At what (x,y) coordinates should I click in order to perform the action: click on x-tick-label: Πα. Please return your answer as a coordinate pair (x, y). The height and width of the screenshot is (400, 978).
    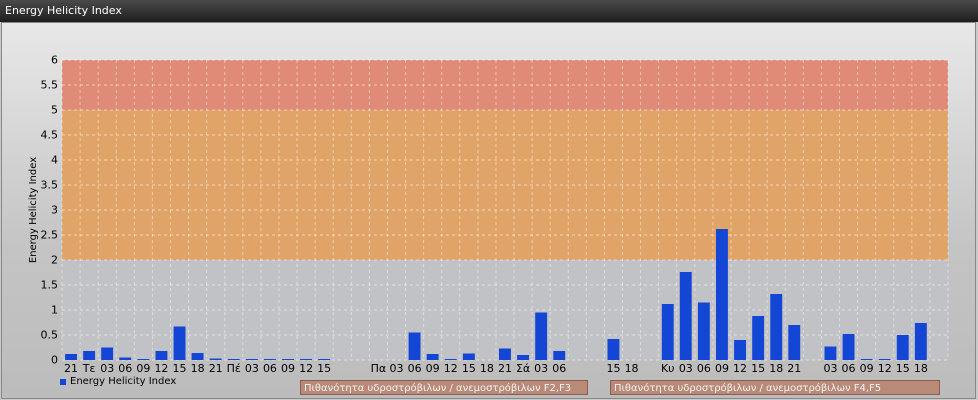
    Looking at the image, I should click on (379, 368).